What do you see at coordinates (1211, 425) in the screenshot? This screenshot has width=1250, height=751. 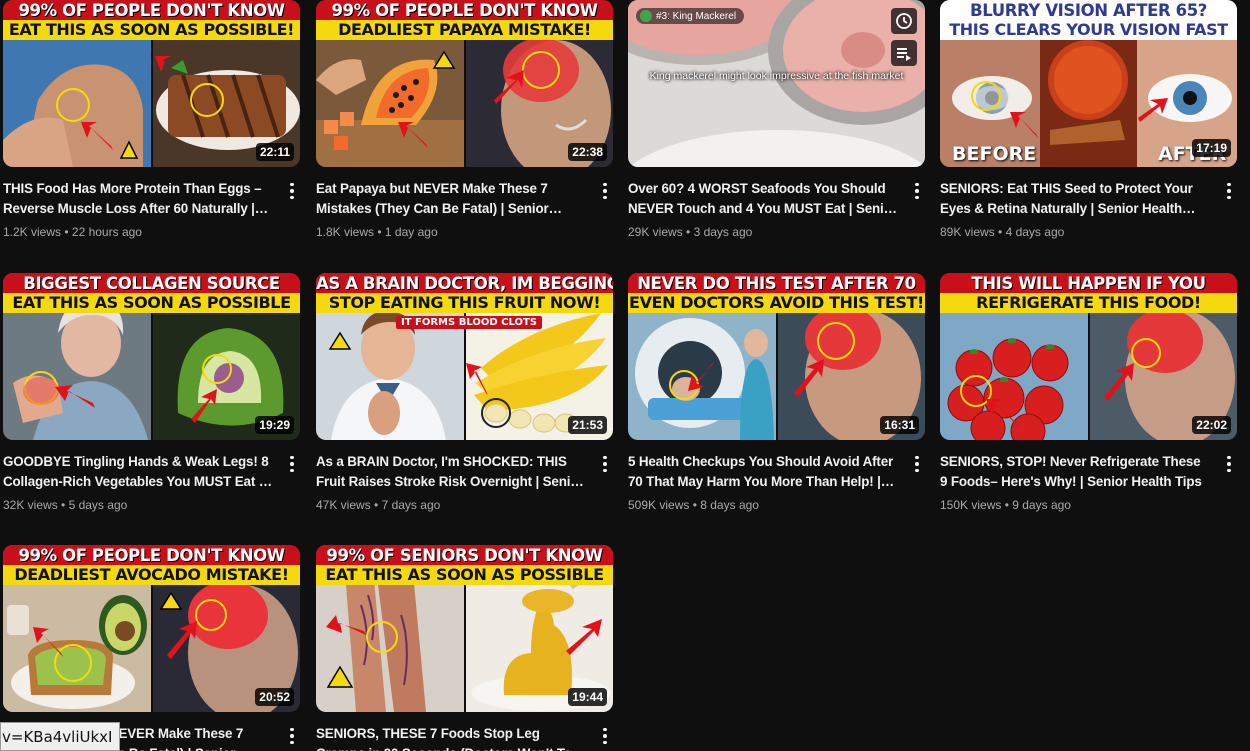 I see `duration-badge: 22:02` at bounding box center [1211, 425].